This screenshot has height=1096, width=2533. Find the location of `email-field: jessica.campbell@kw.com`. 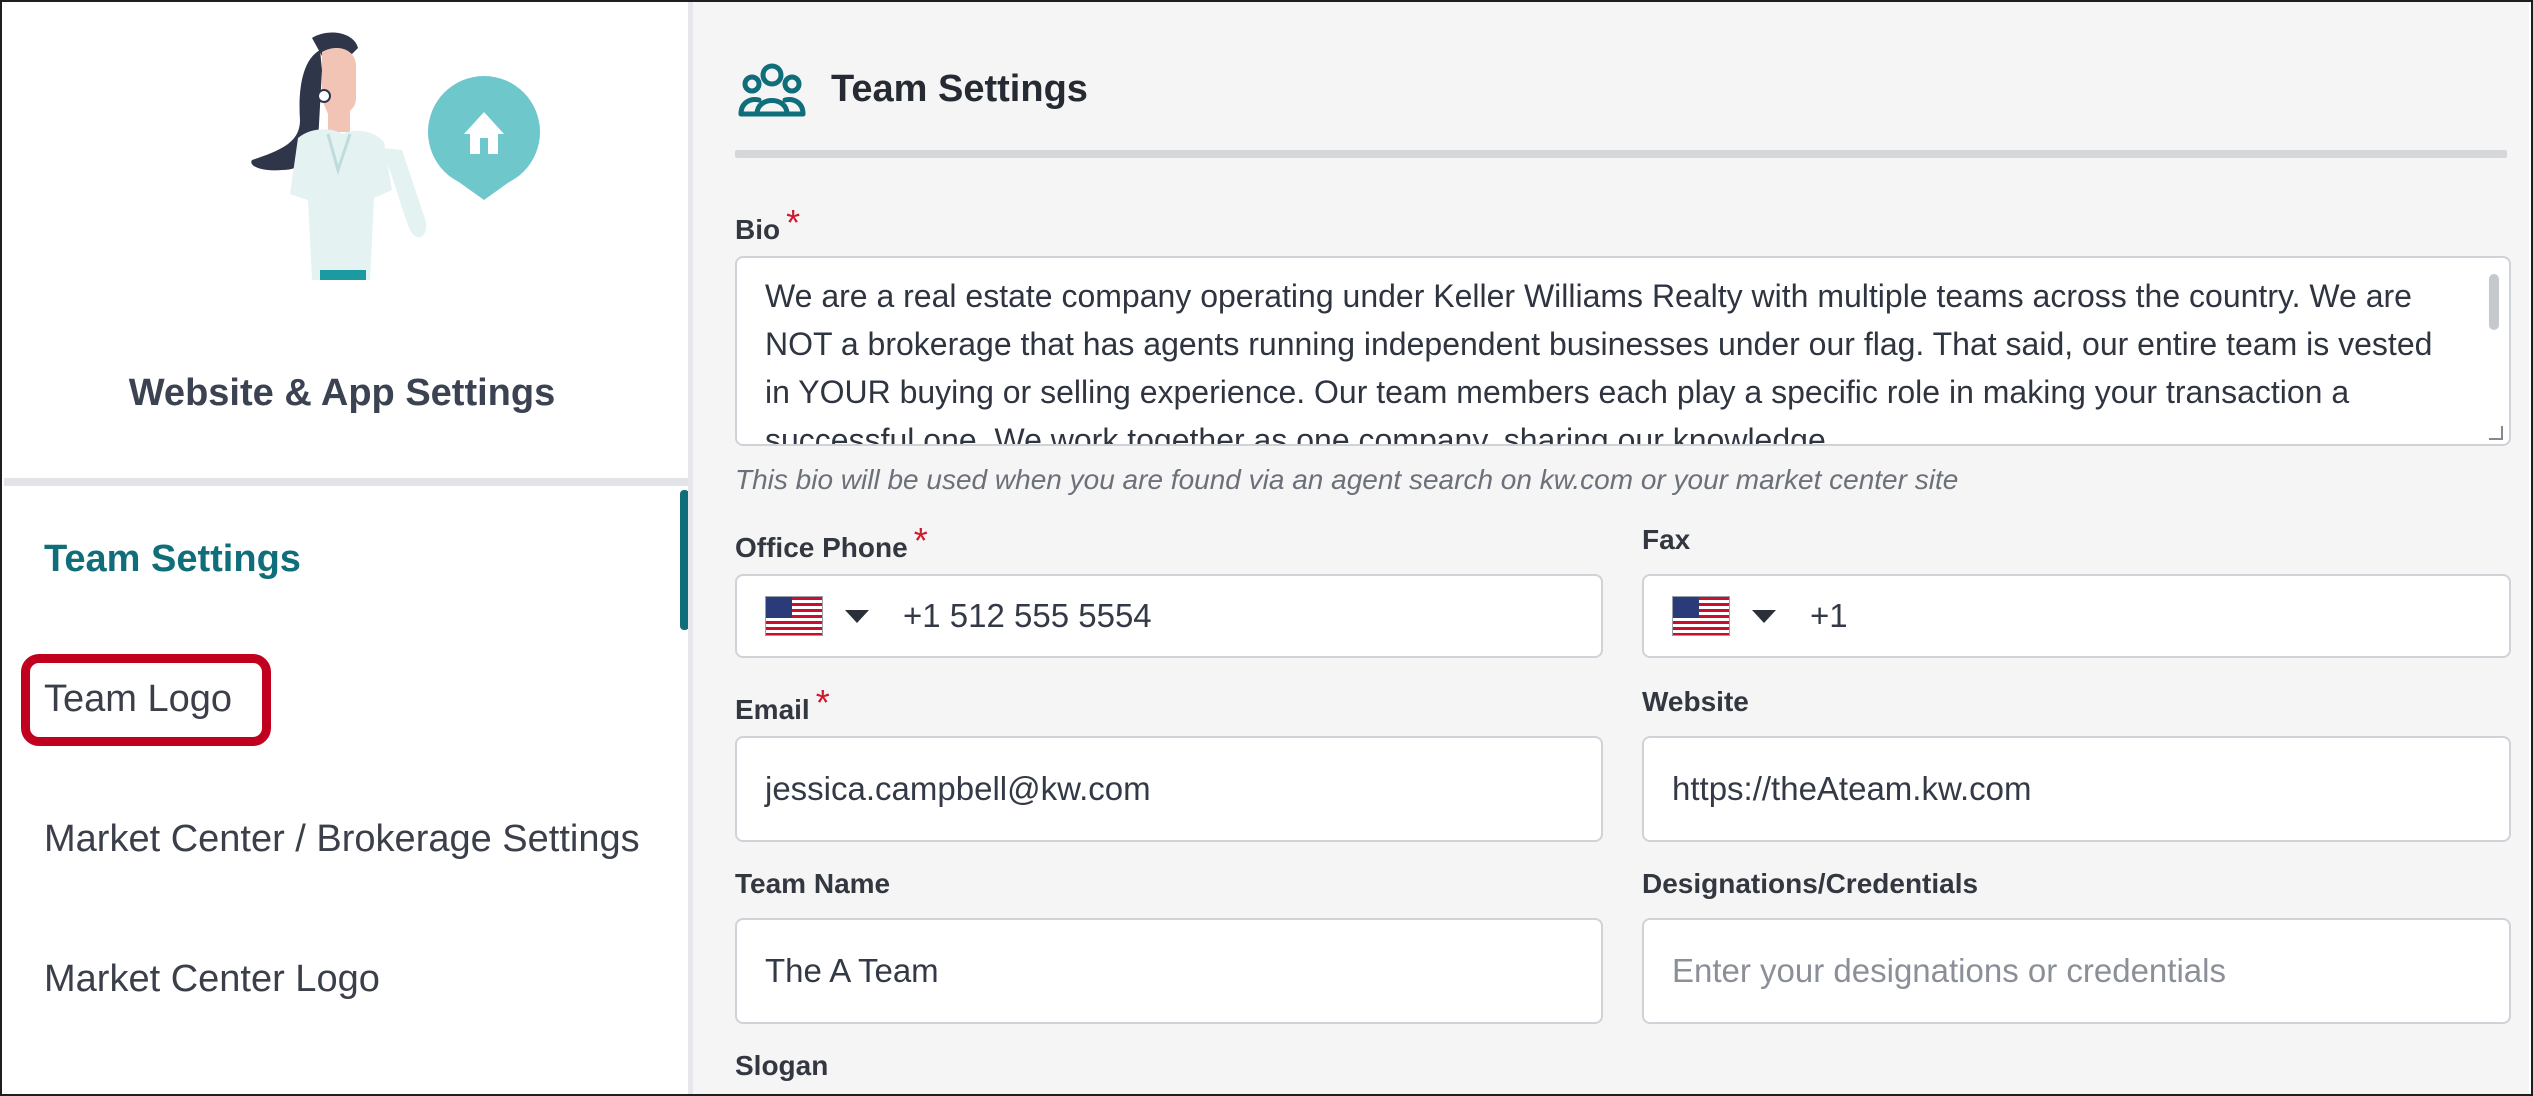

email-field: jessica.campbell@kw.com is located at coordinates (1169, 789).